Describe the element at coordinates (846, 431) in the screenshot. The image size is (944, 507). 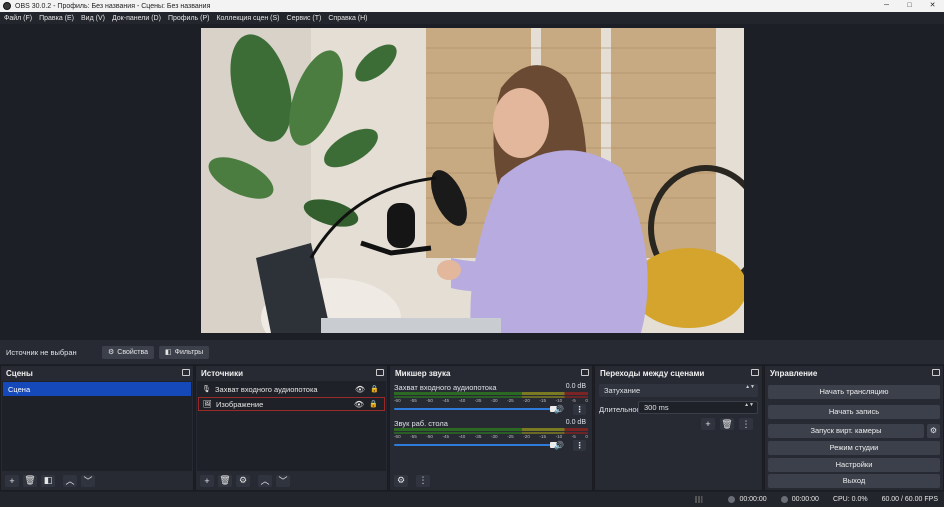
I see `start-virtual-camera-button: Запуск вирт. камеры` at that location.